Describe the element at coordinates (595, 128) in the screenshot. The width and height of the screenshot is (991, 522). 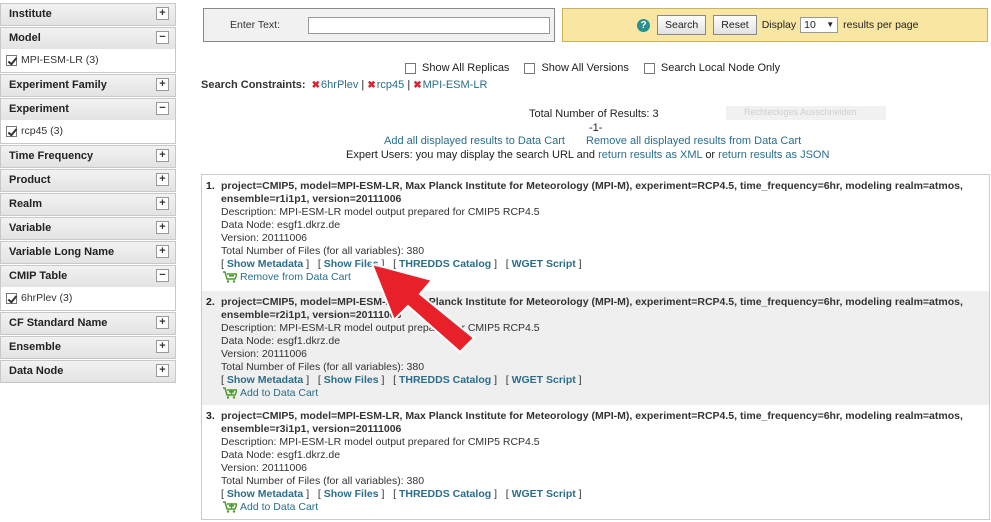
I see `page-indicator: -1-` at that location.